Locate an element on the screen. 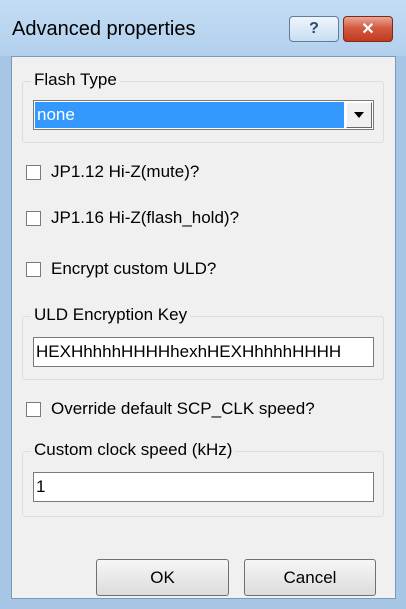 This screenshot has height=609, width=406. flash-type-select: none is located at coordinates (203, 115).